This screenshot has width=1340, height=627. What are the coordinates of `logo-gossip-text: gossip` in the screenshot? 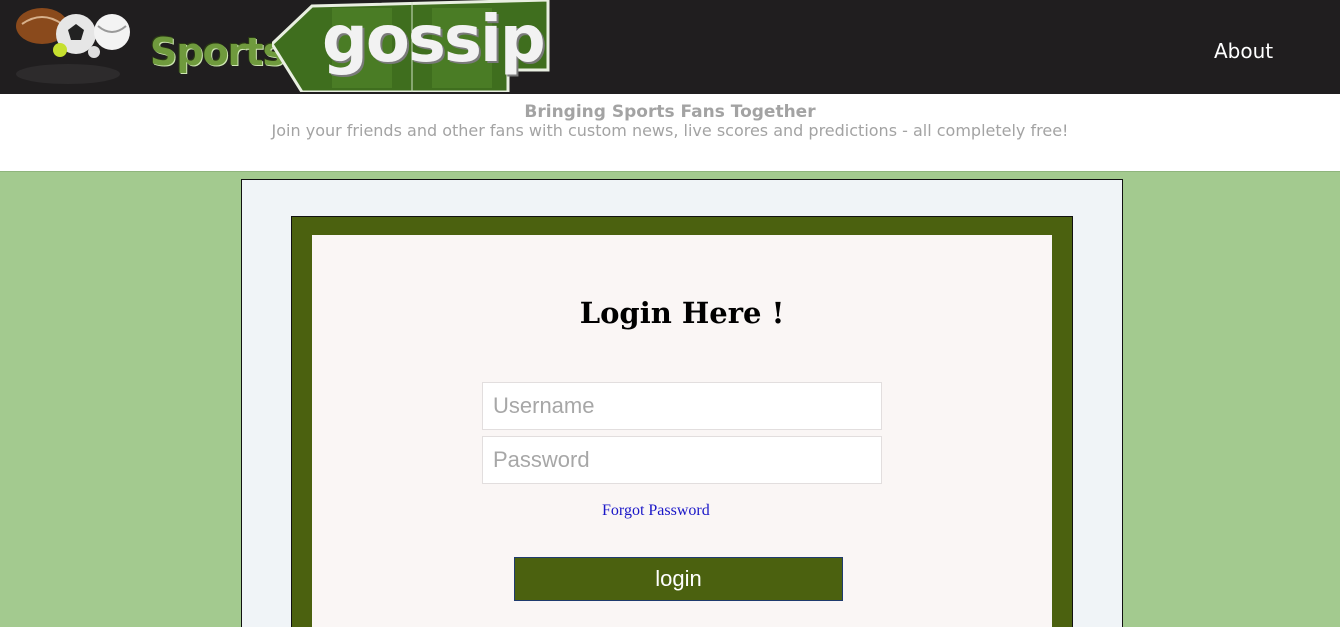 It's located at (434, 40).